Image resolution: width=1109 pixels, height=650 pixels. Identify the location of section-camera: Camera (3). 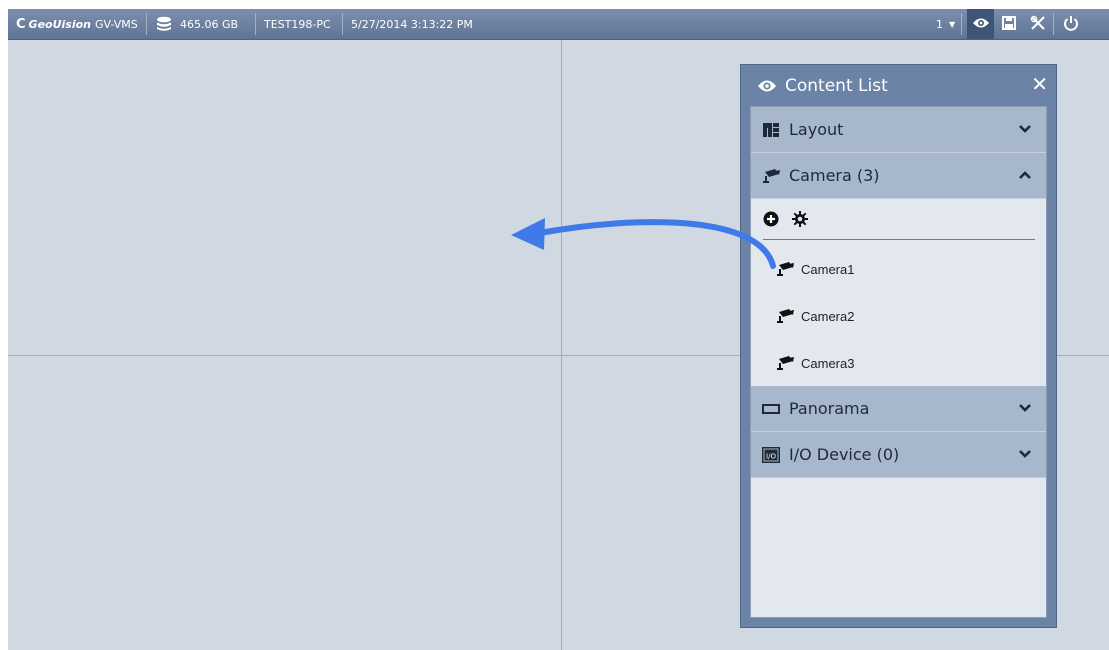
(898, 176).